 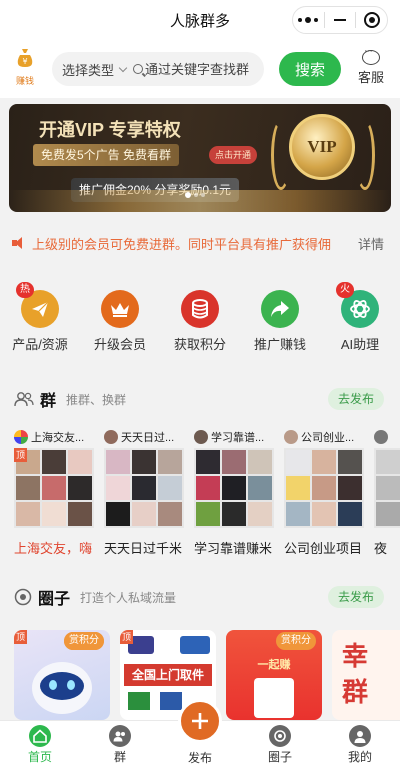 I want to click on circle-card: 幸 群, so click(x=366, y=675).